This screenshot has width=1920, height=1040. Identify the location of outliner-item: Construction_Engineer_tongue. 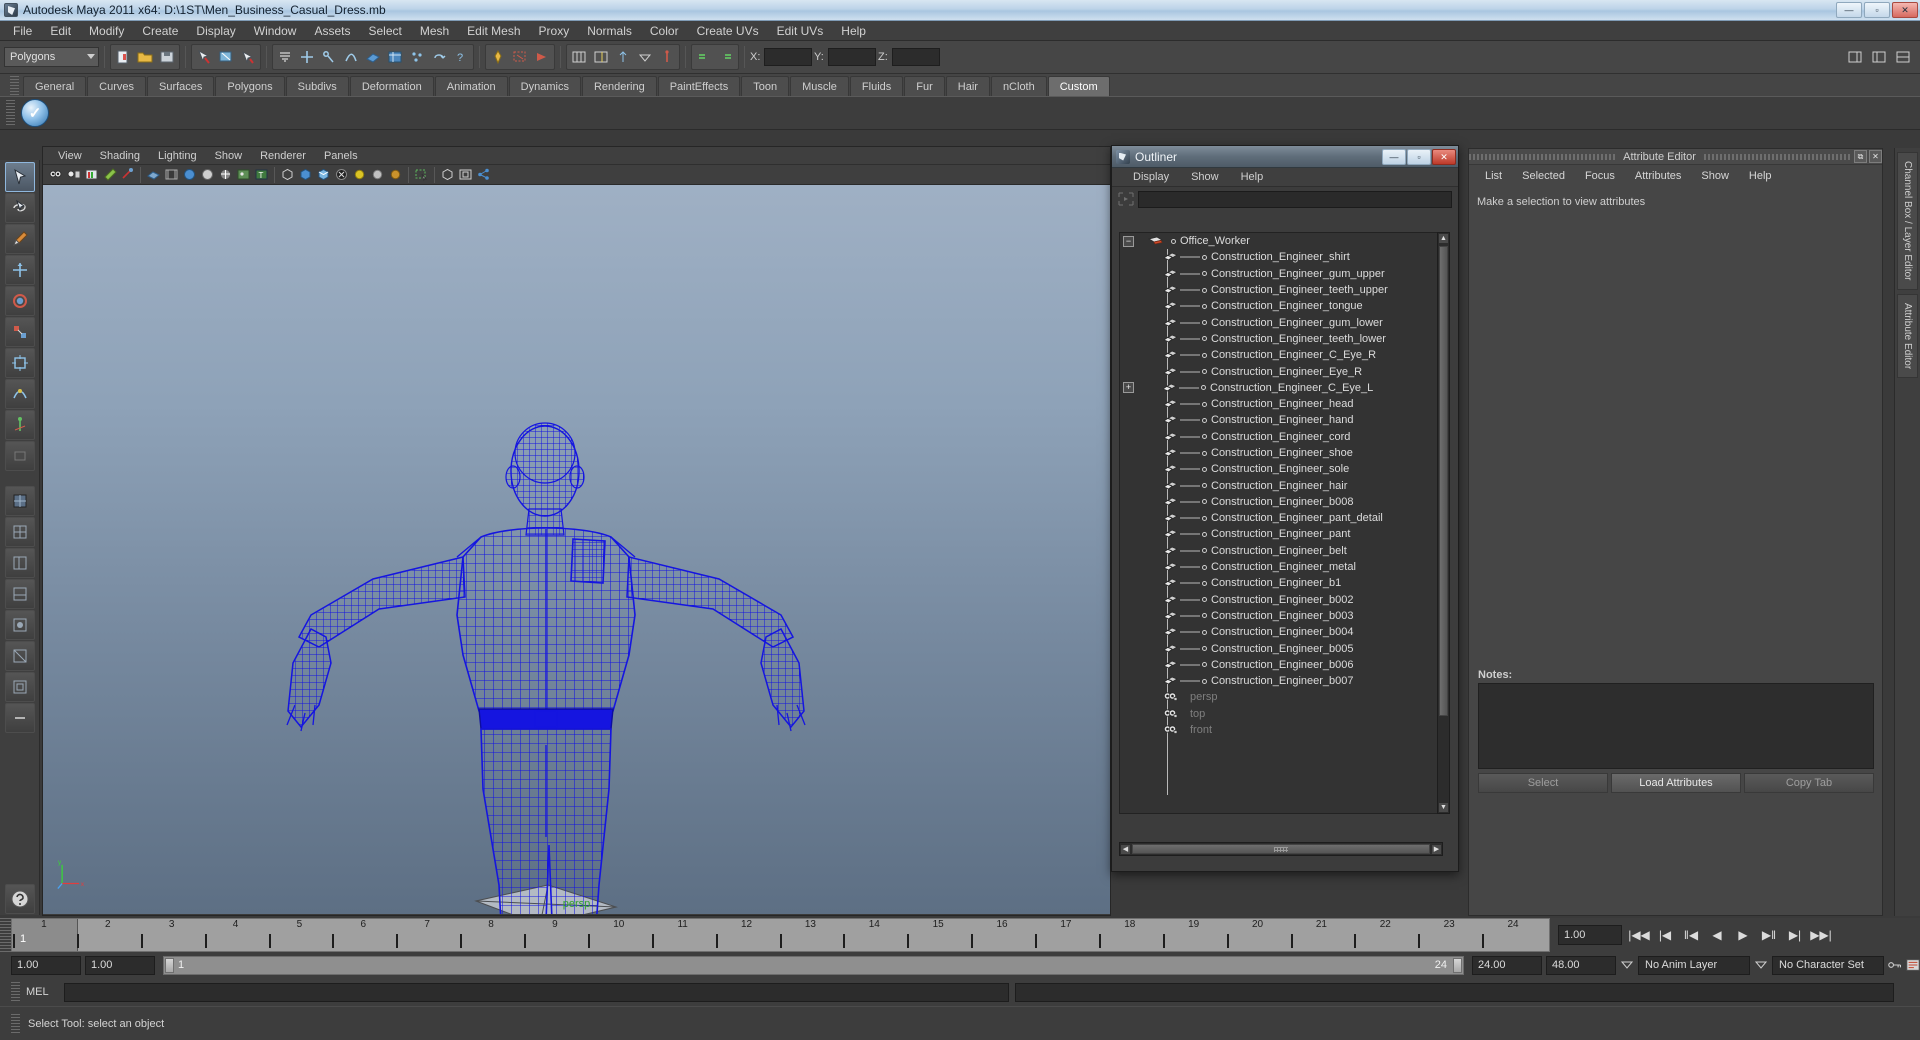
(1281, 306).